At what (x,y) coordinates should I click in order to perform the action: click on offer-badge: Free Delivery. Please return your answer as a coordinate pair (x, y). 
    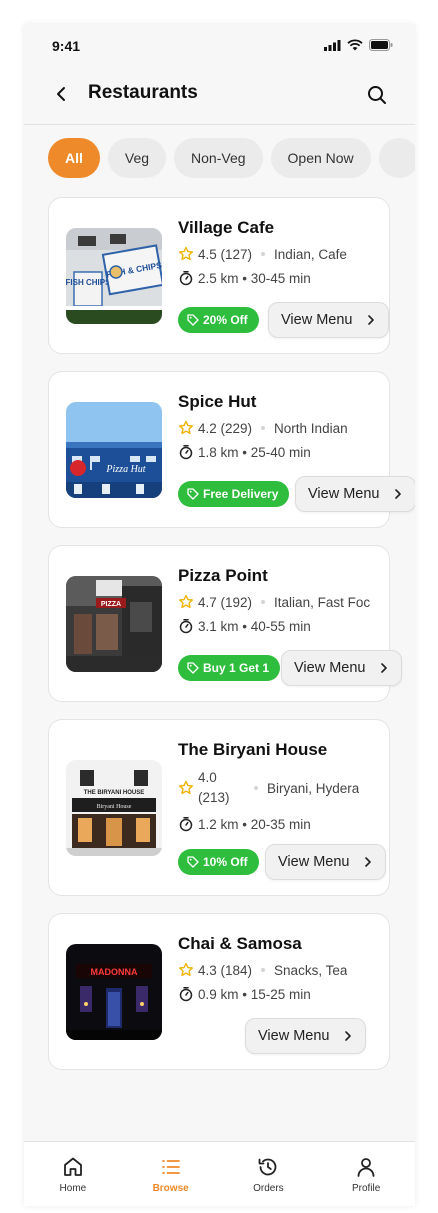
    Looking at the image, I should click on (234, 494).